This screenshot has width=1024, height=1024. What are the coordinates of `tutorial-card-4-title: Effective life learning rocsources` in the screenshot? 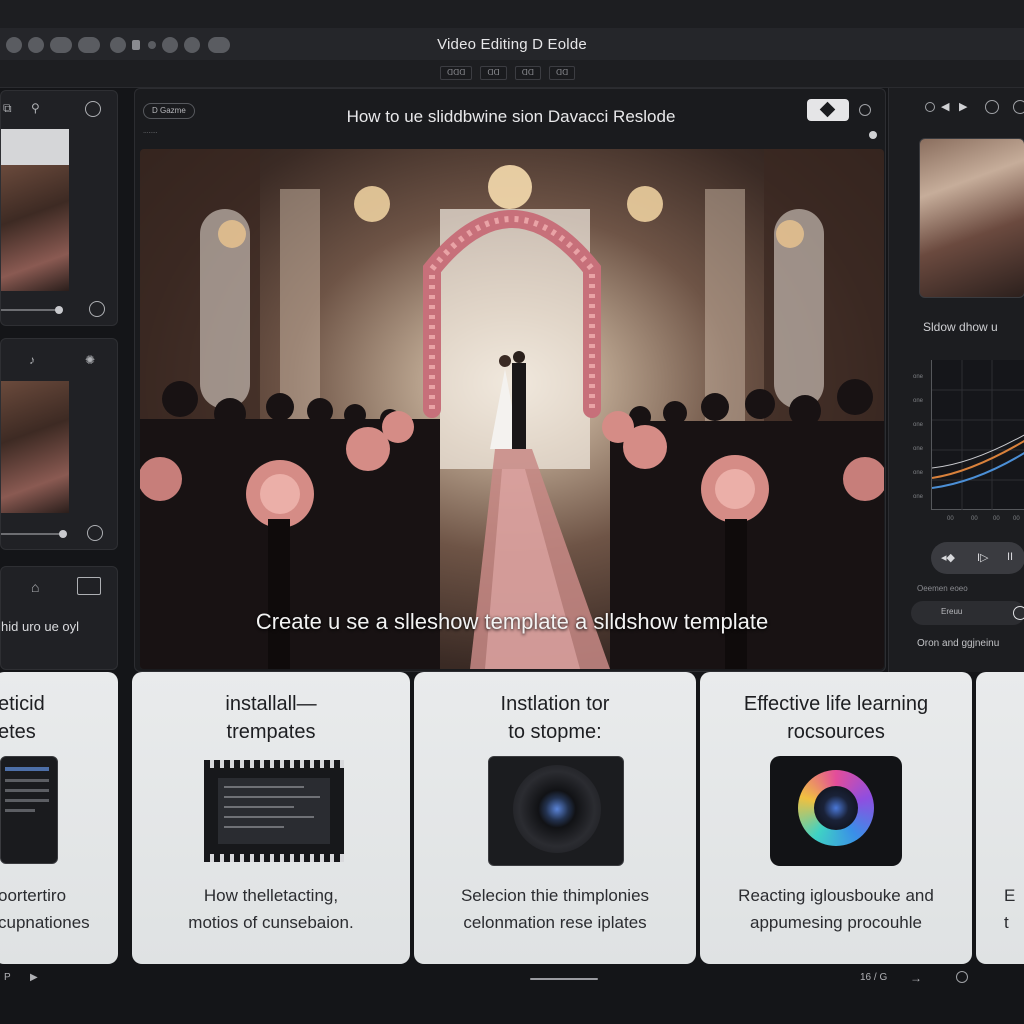 It's located at (836, 718).